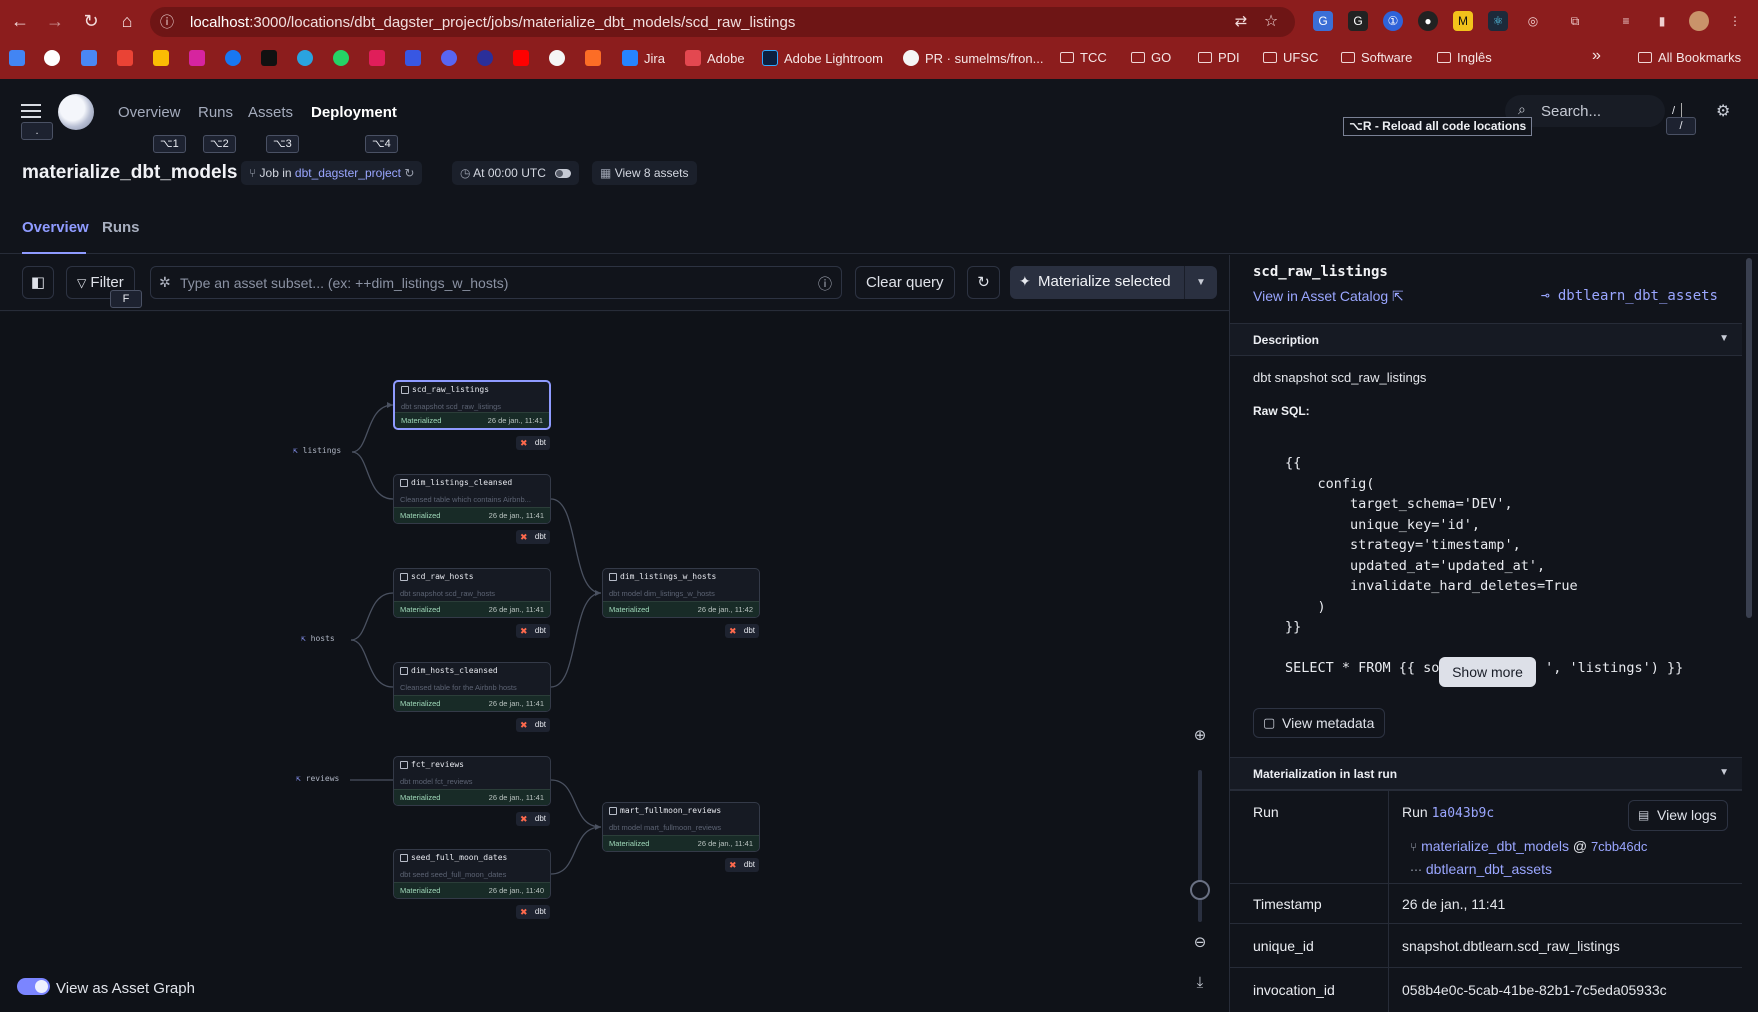 Image resolution: width=1758 pixels, height=1012 pixels. Describe the element at coordinates (20, 21) in the screenshot. I see `back-icon: ←` at that location.